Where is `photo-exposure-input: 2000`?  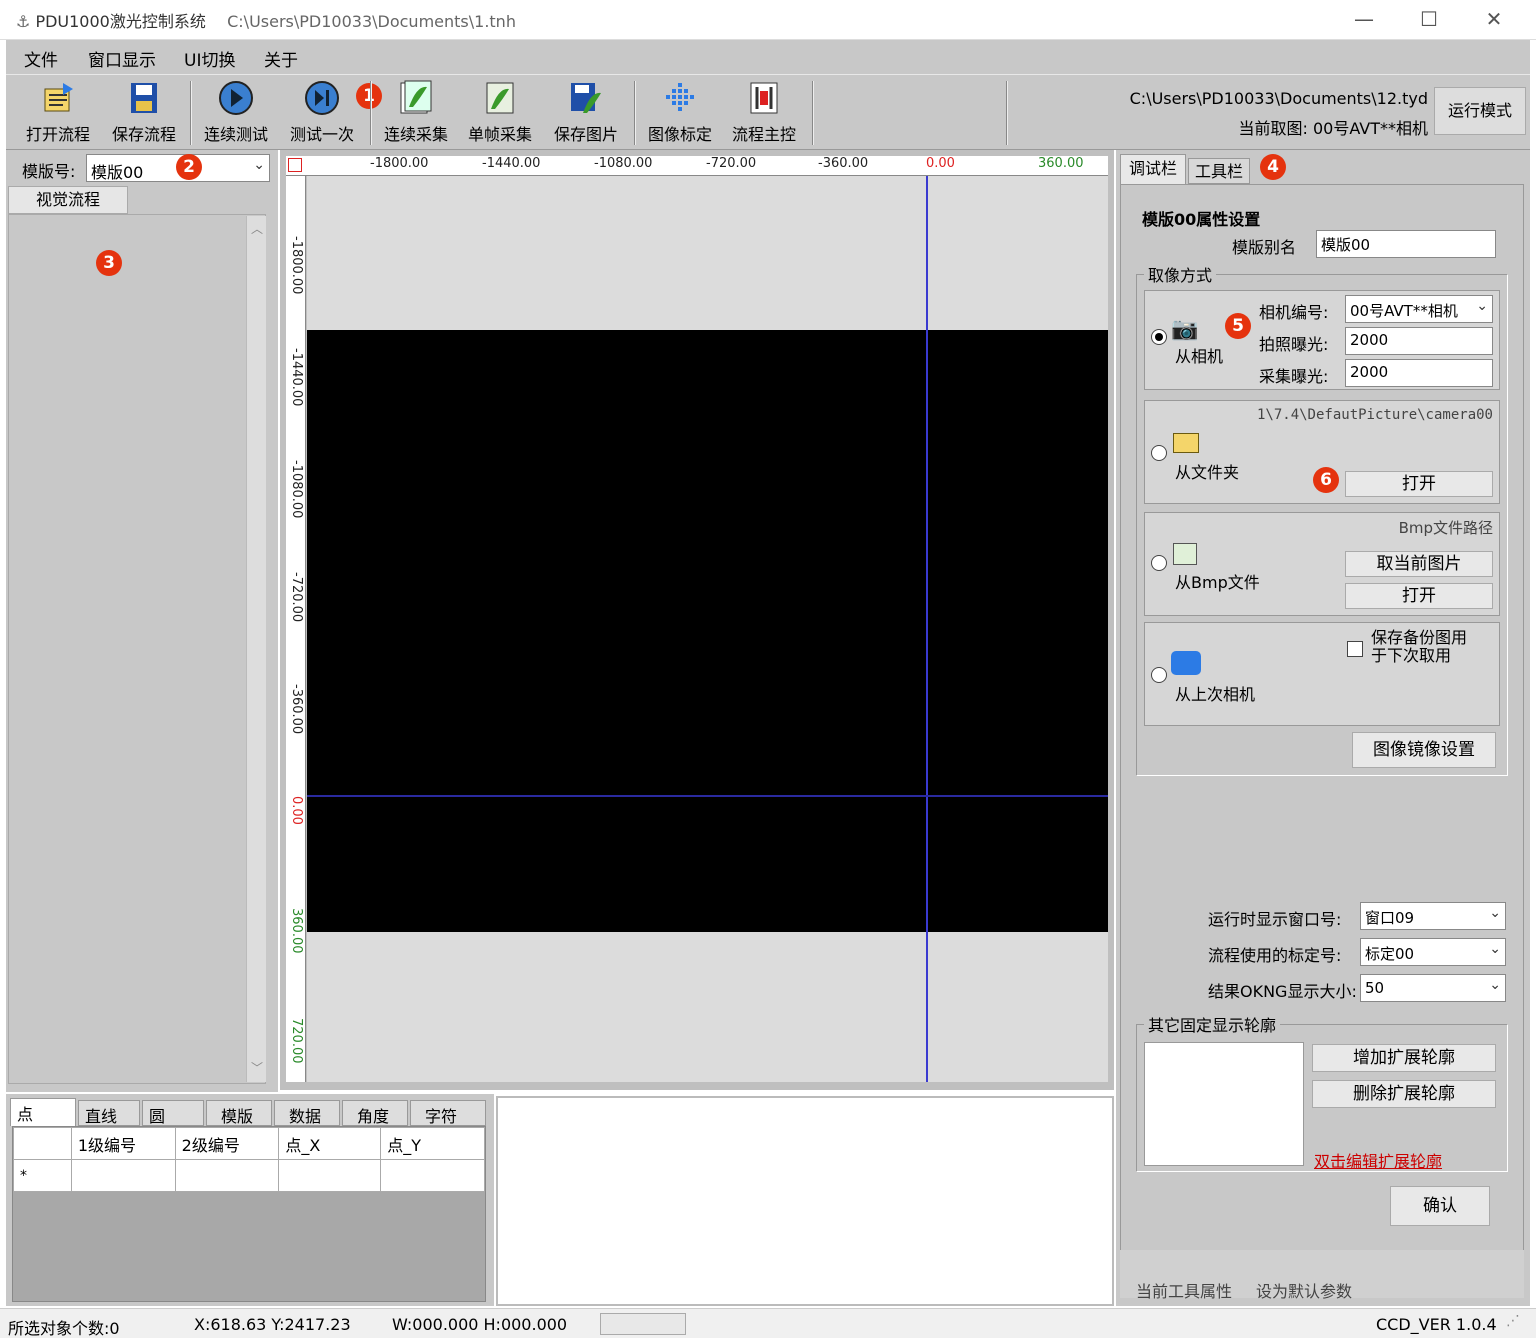
photo-exposure-input: 2000 is located at coordinates (1419, 341).